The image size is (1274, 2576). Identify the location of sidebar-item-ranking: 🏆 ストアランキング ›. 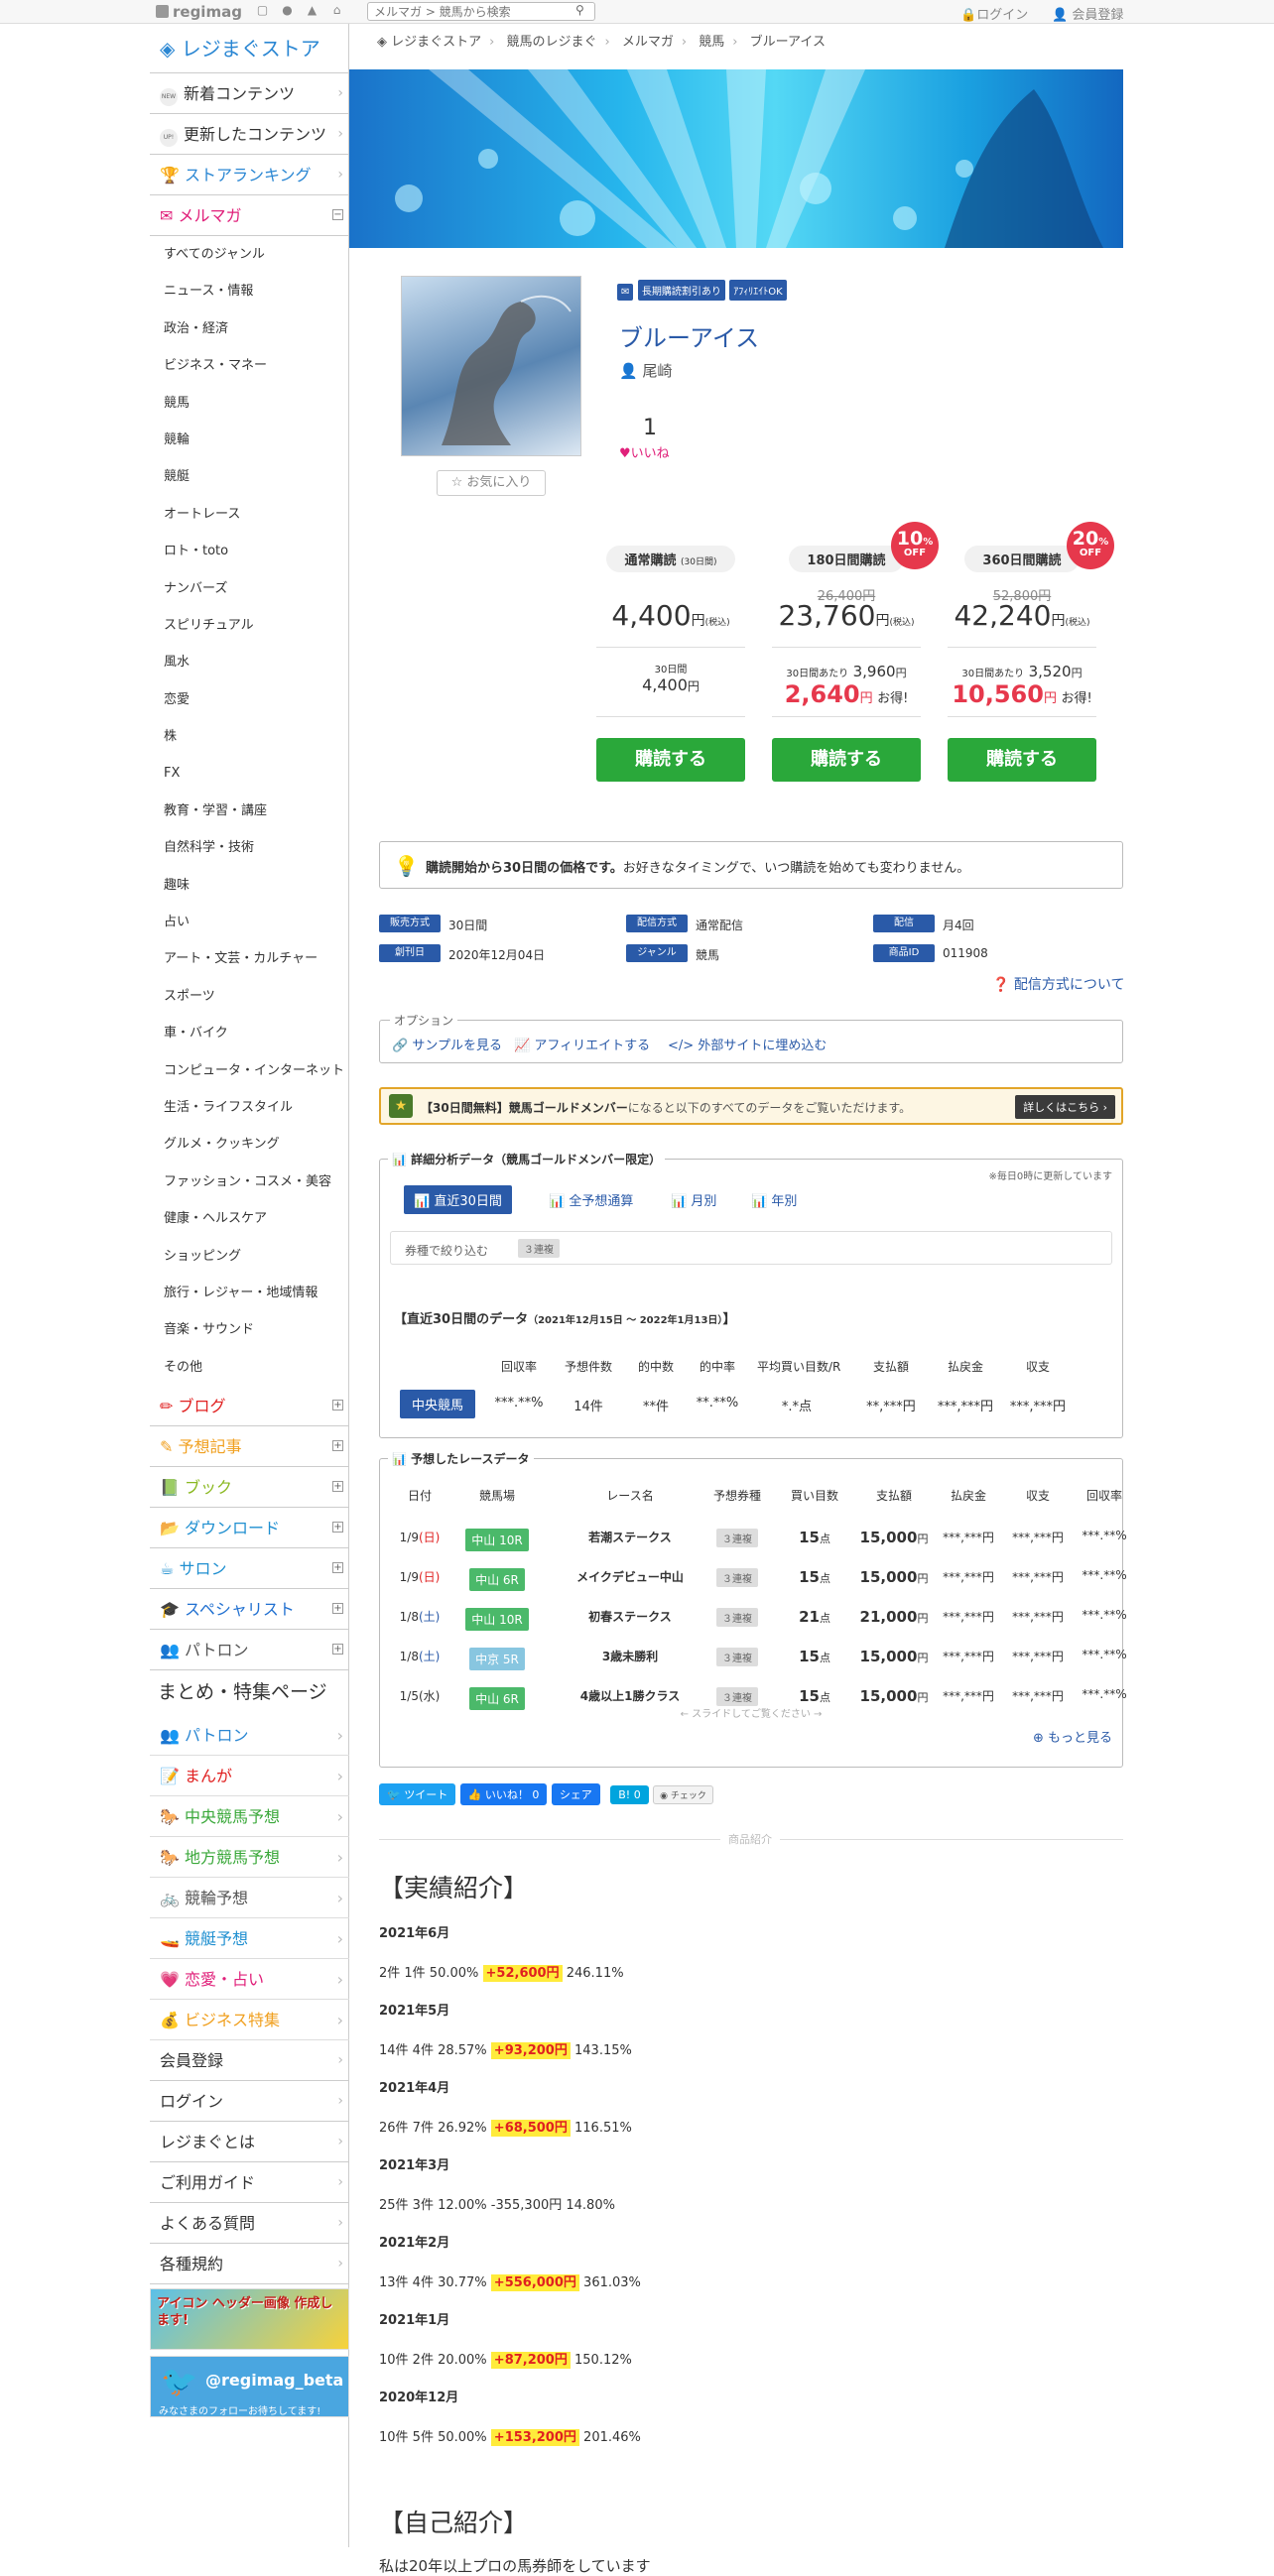
(249, 175).